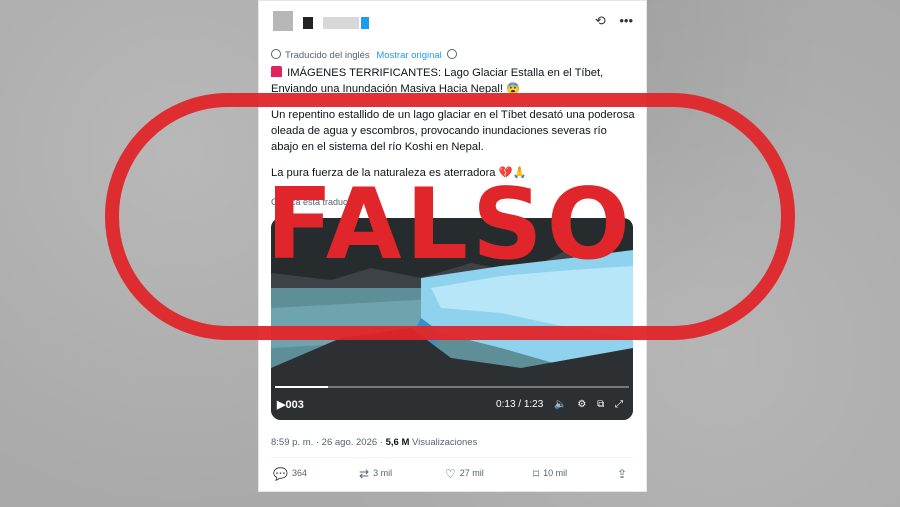 This screenshot has height=507, width=900. Describe the element at coordinates (450, 225) in the screenshot. I see `falso-text: FALSO` at that location.